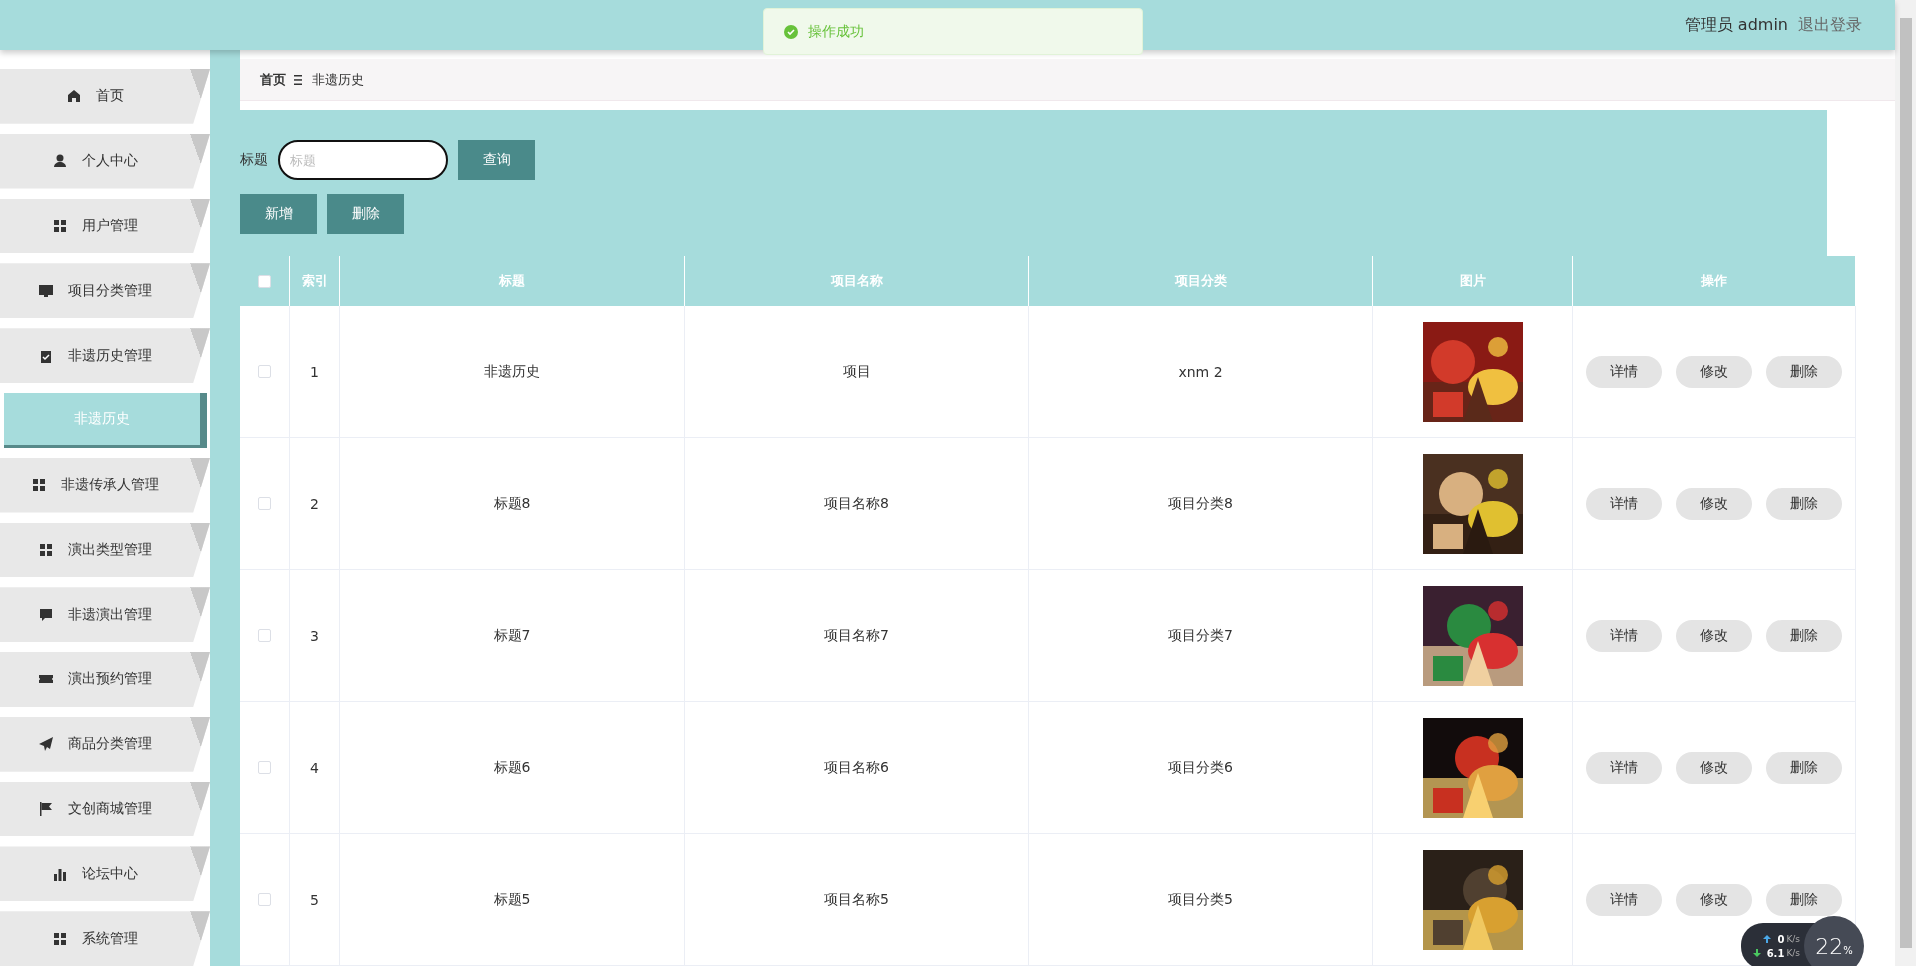  What do you see at coordinates (856, 635) in the screenshot?
I see `table-cell: 项目名称7` at bounding box center [856, 635].